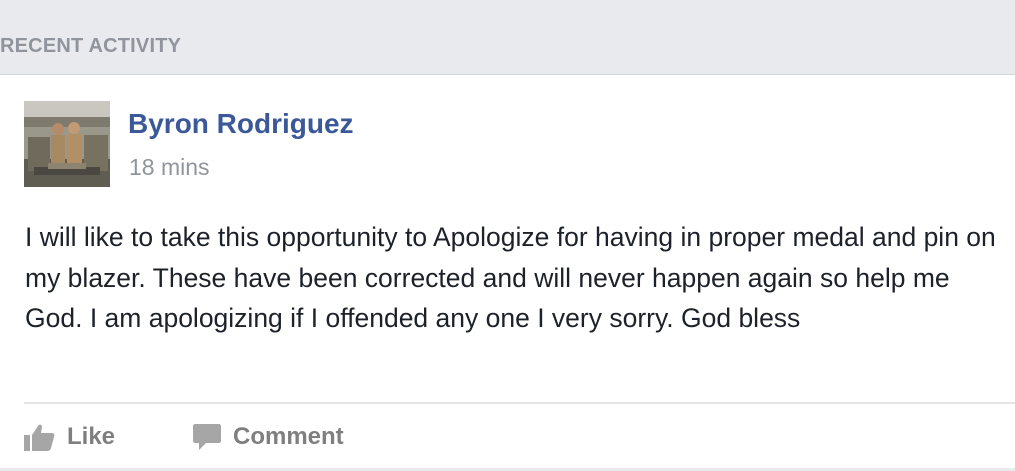  I want to click on like-label: Like, so click(91, 436).